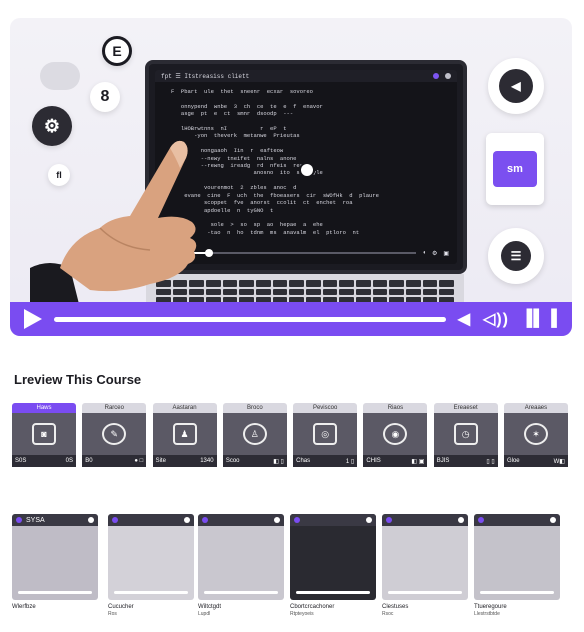 This screenshot has width=584, height=632. I want to click on module-tab-label: Rarceo, so click(114, 408).